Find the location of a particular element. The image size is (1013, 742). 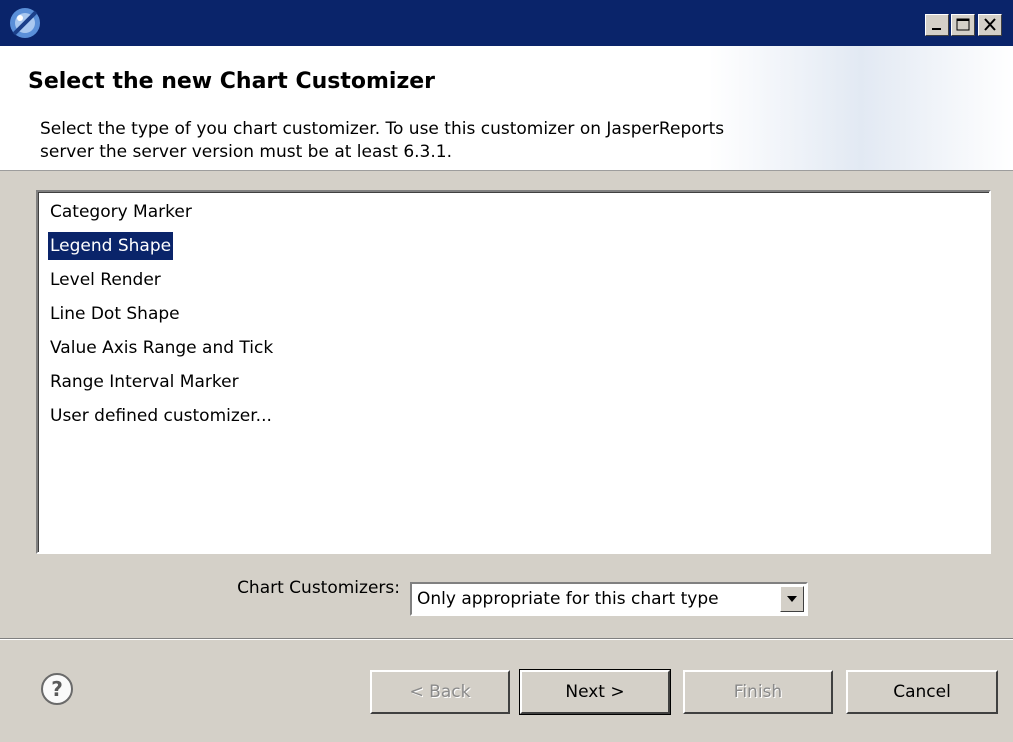

finish-button: Finish is located at coordinates (758, 692).